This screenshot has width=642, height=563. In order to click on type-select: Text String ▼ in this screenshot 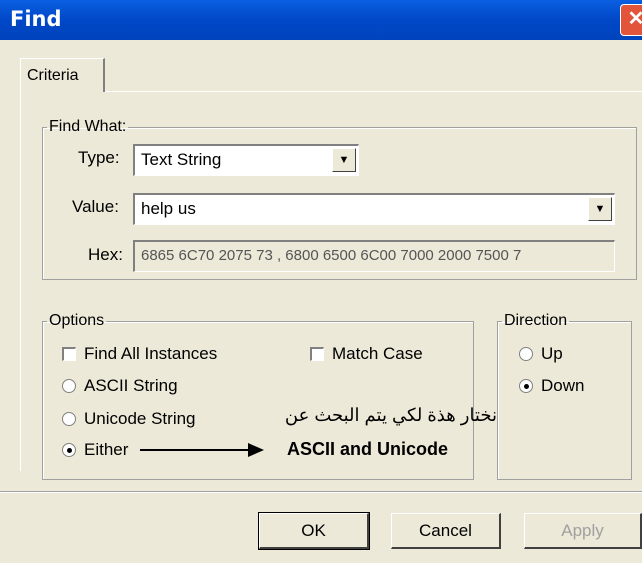, I will do `click(246, 160)`.